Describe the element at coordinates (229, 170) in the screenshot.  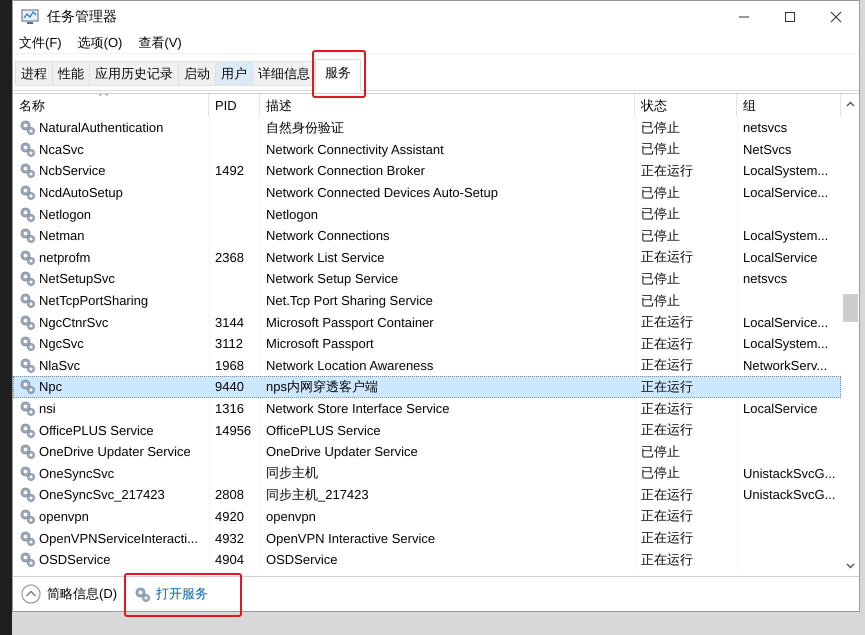
I see `table-cell: 1492` at that location.